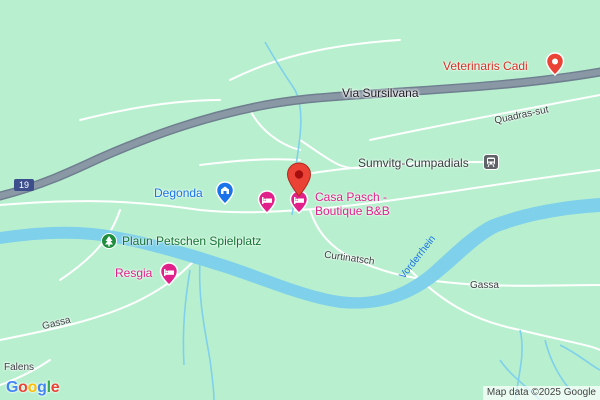 The height and width of the screenshot is (400, 600). What do you see at coordinates (299, 180) in the screenshot?
I see `location-pin-icon` at bounding box center [299, 180].